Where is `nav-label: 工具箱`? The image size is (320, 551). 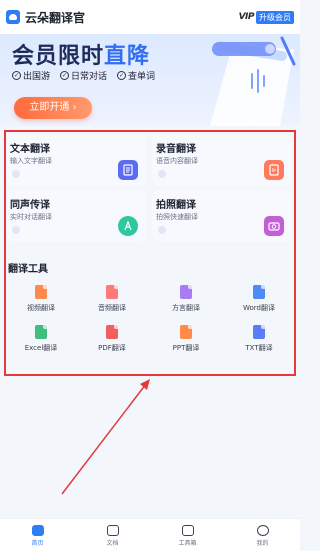 nav-label: 工具箱 is located at coordinates (187, 543).